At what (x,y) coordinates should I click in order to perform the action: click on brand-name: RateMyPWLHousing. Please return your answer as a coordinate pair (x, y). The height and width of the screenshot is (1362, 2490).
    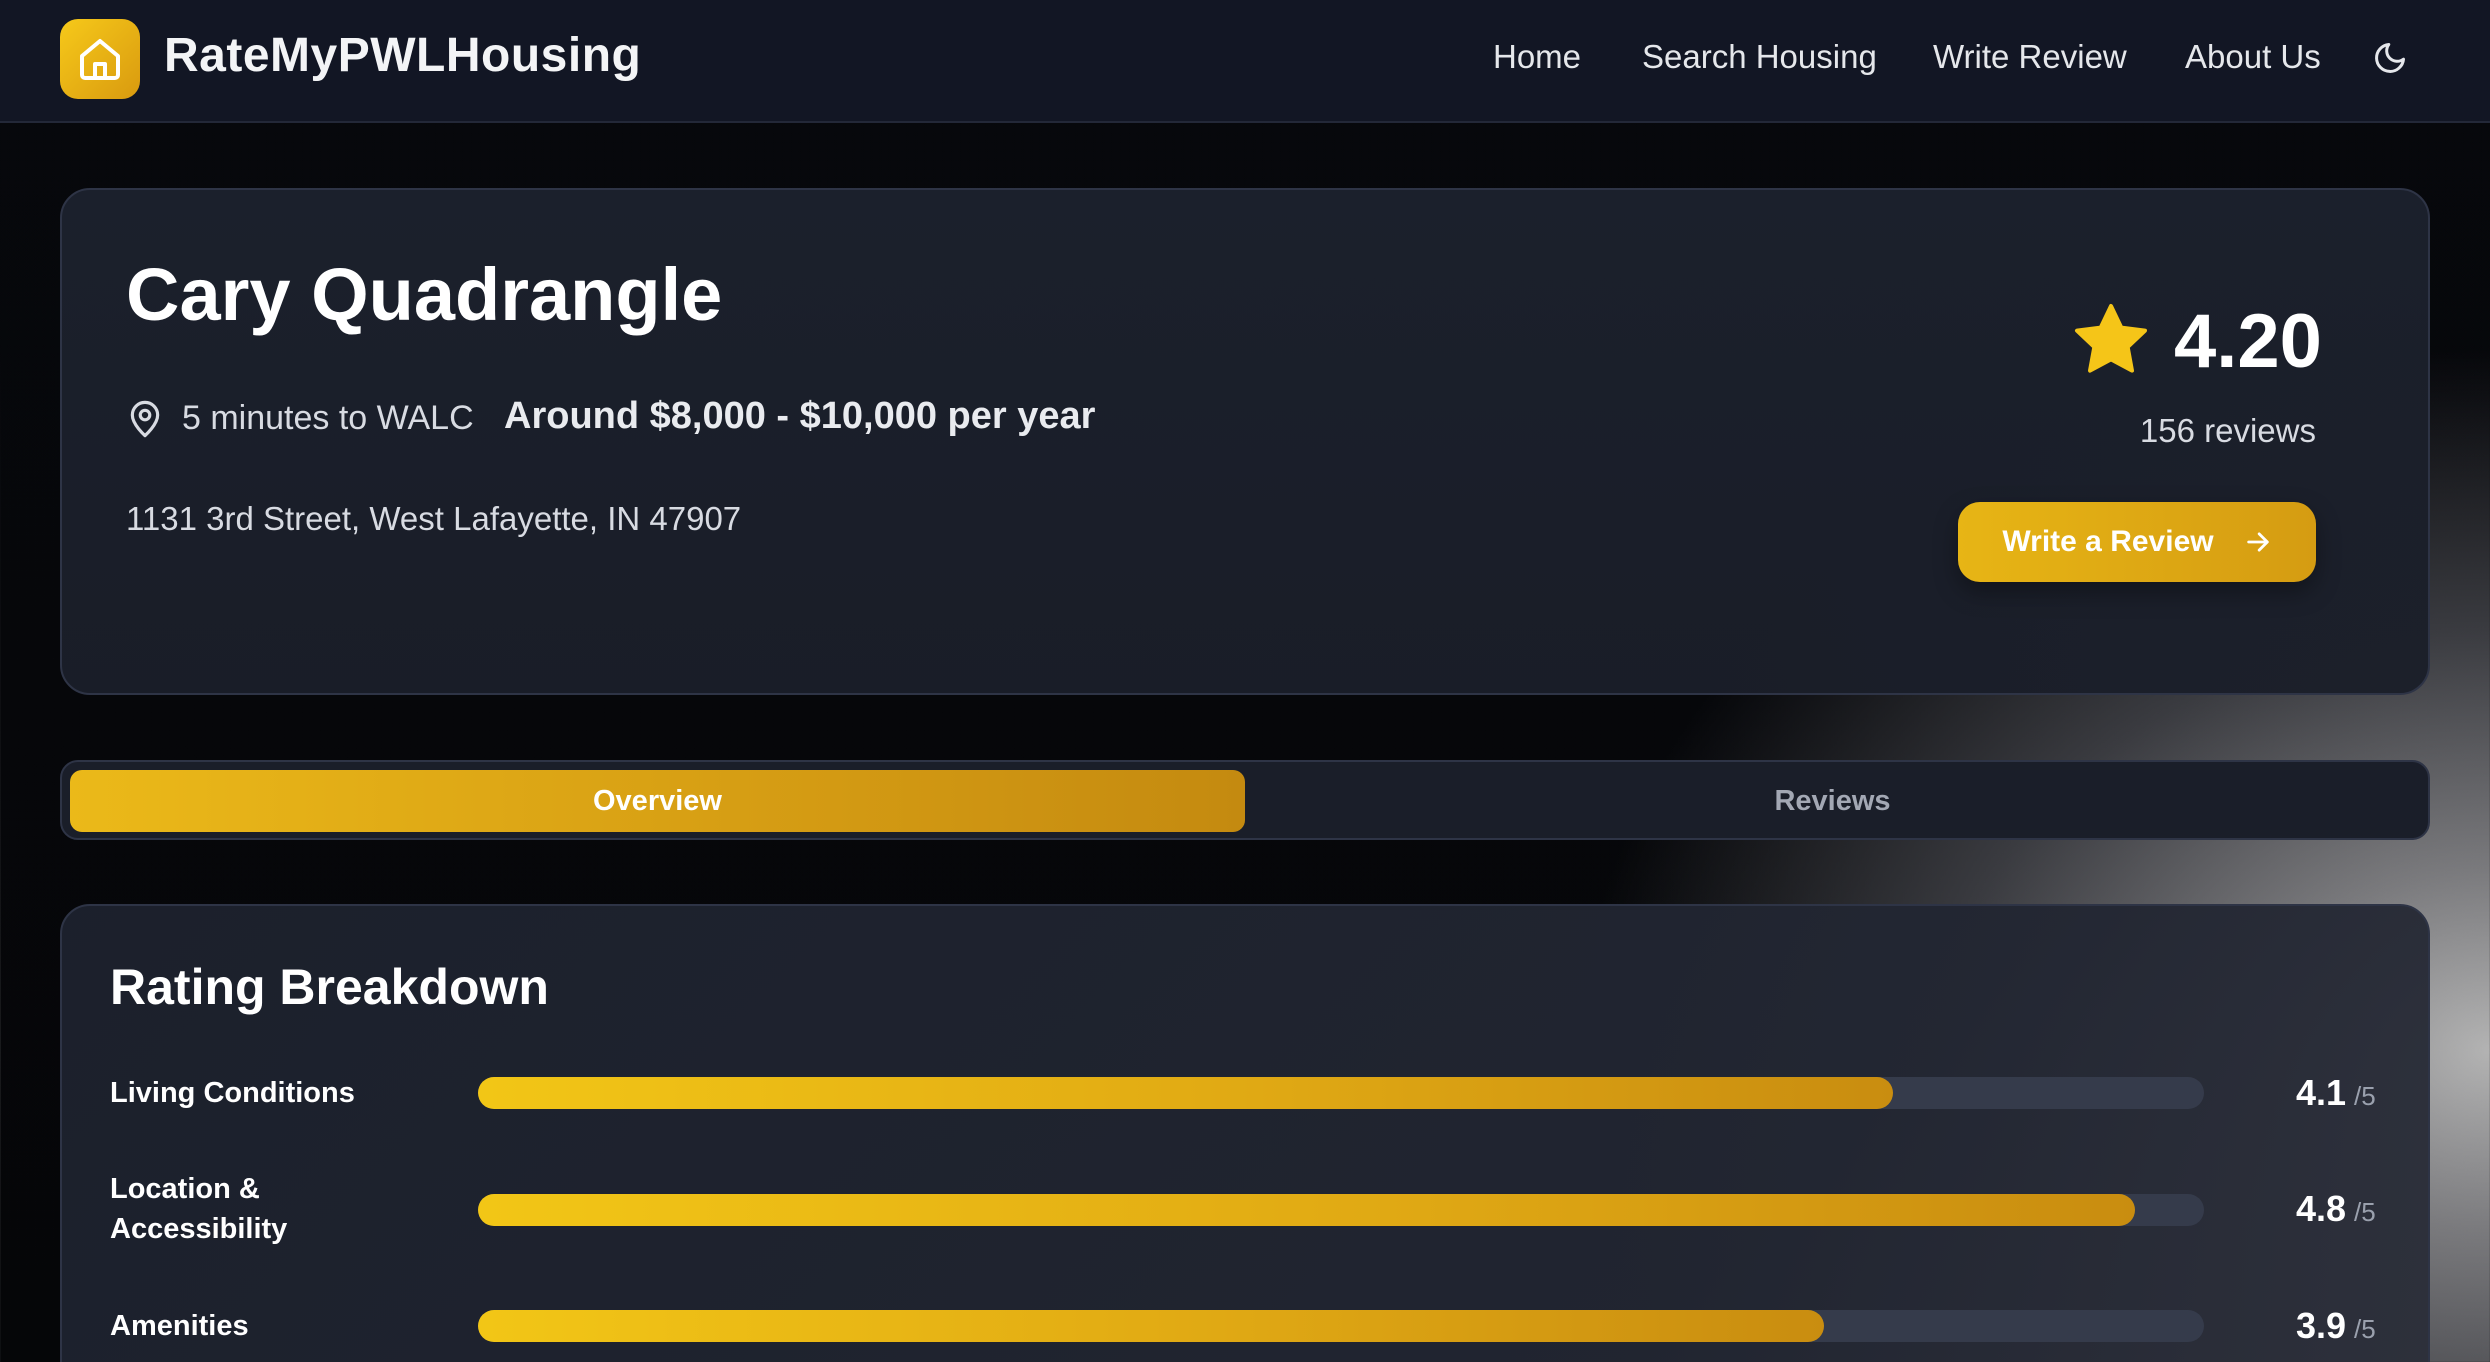
    Looking at the image, I should click on (402, 55).